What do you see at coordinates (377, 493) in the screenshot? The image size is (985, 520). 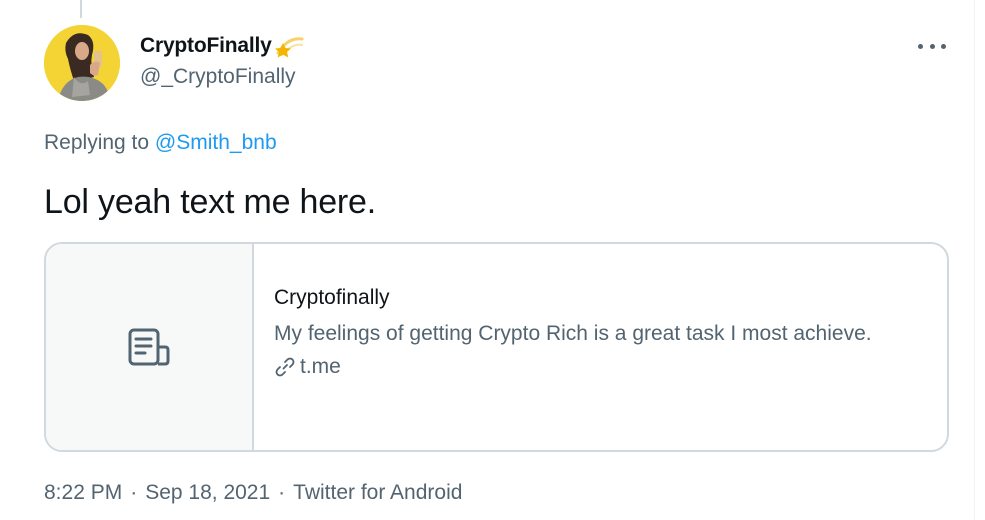 I see `tweet-source: Twitter for Android` at bounding box center [377, 493].